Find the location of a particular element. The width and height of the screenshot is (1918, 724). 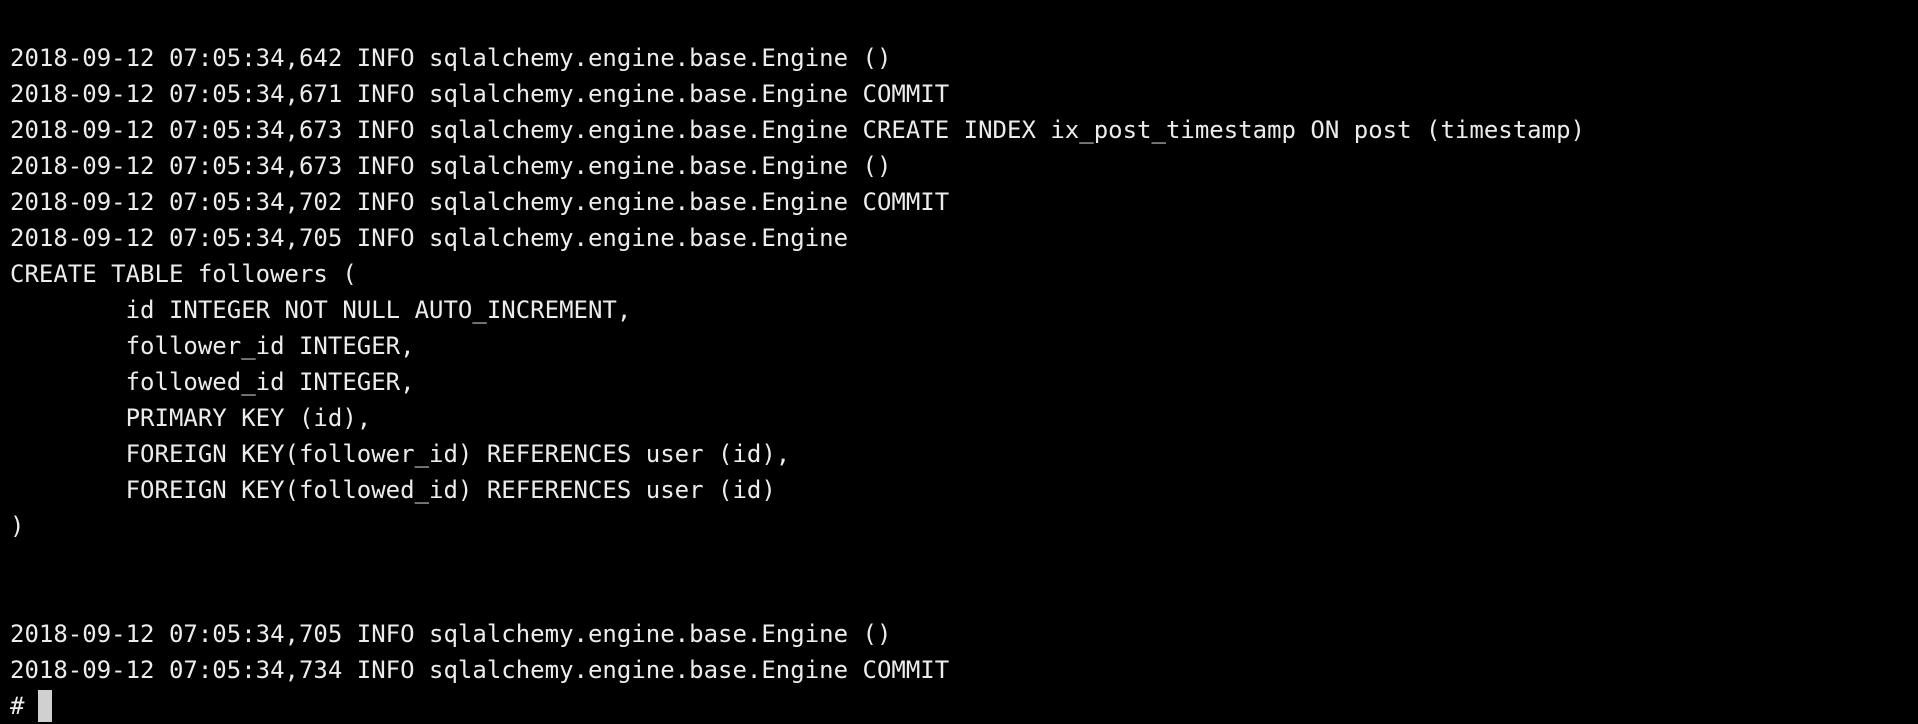

prompt-line: # is located at coordinates (959, 706).